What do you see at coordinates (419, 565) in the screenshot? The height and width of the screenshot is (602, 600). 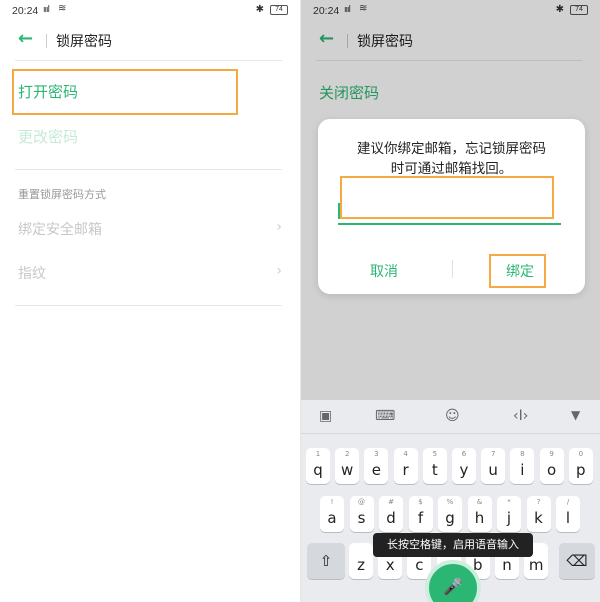 I see `key-label: c` at bounding box center [419, 565].